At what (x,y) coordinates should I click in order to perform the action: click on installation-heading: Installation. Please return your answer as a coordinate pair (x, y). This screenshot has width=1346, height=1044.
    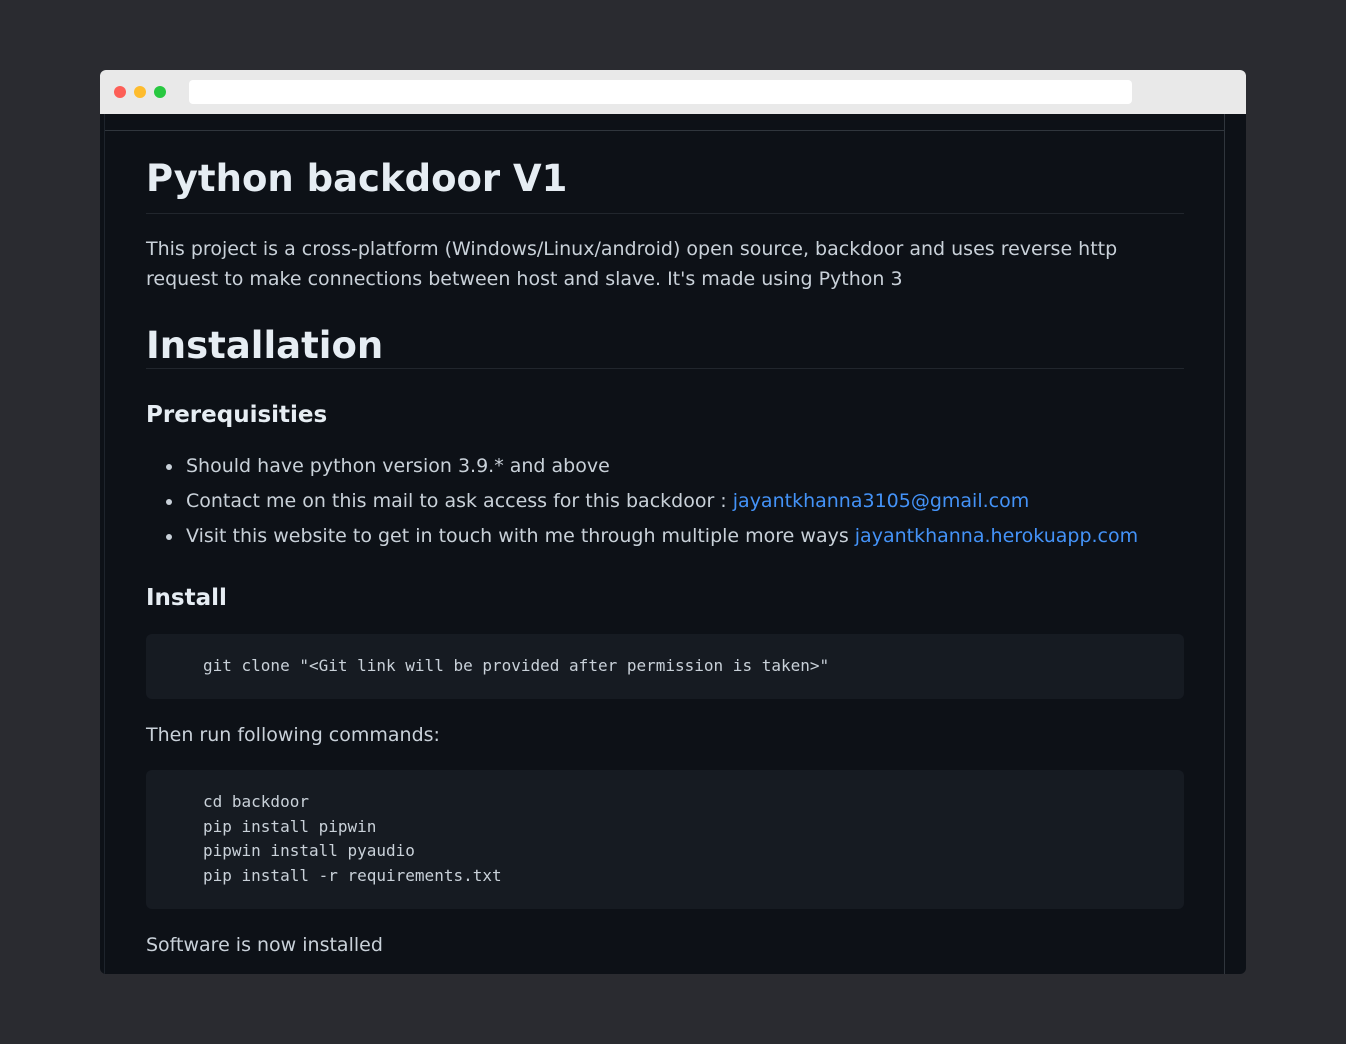
    Looking at the image, I should click on (665, 347).